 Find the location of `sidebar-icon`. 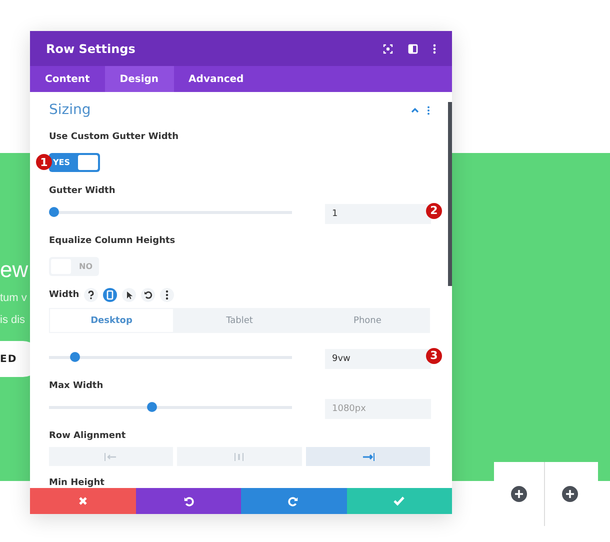

sidebar-icon is located at coordinates (413, 49).